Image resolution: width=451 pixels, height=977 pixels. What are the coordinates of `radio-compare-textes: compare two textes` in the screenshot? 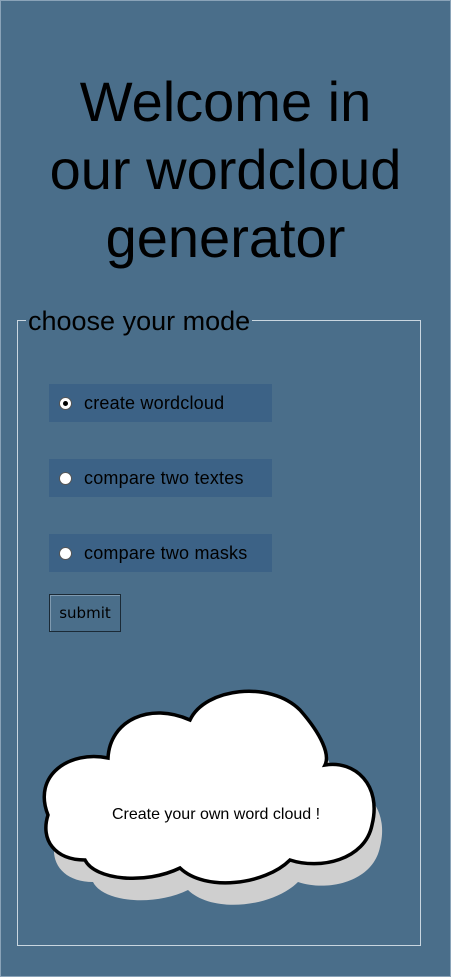 It's located at (160, 478).